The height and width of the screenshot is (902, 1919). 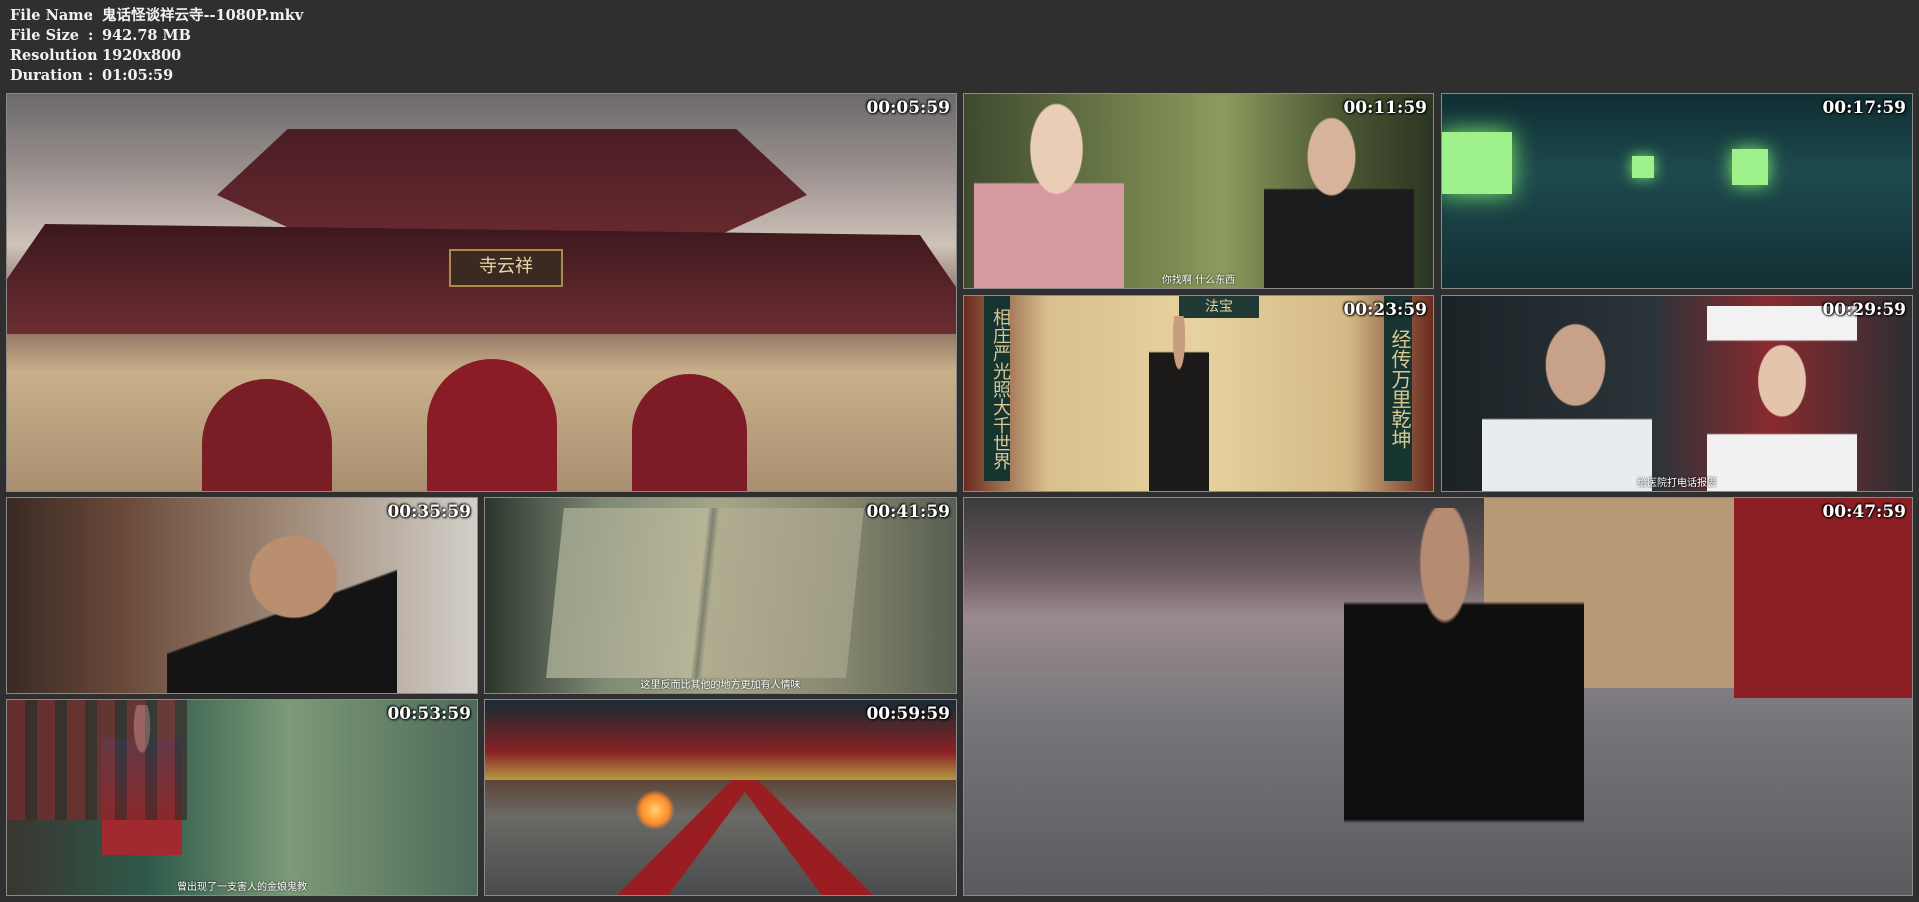 What do you see at coordinates (242, 797) in the screenshot?
I see `thumbnail-ghost-illustration: 00:53:59 曾出现了一支害人的金娘鬼教` at bounding box center [242, 797].